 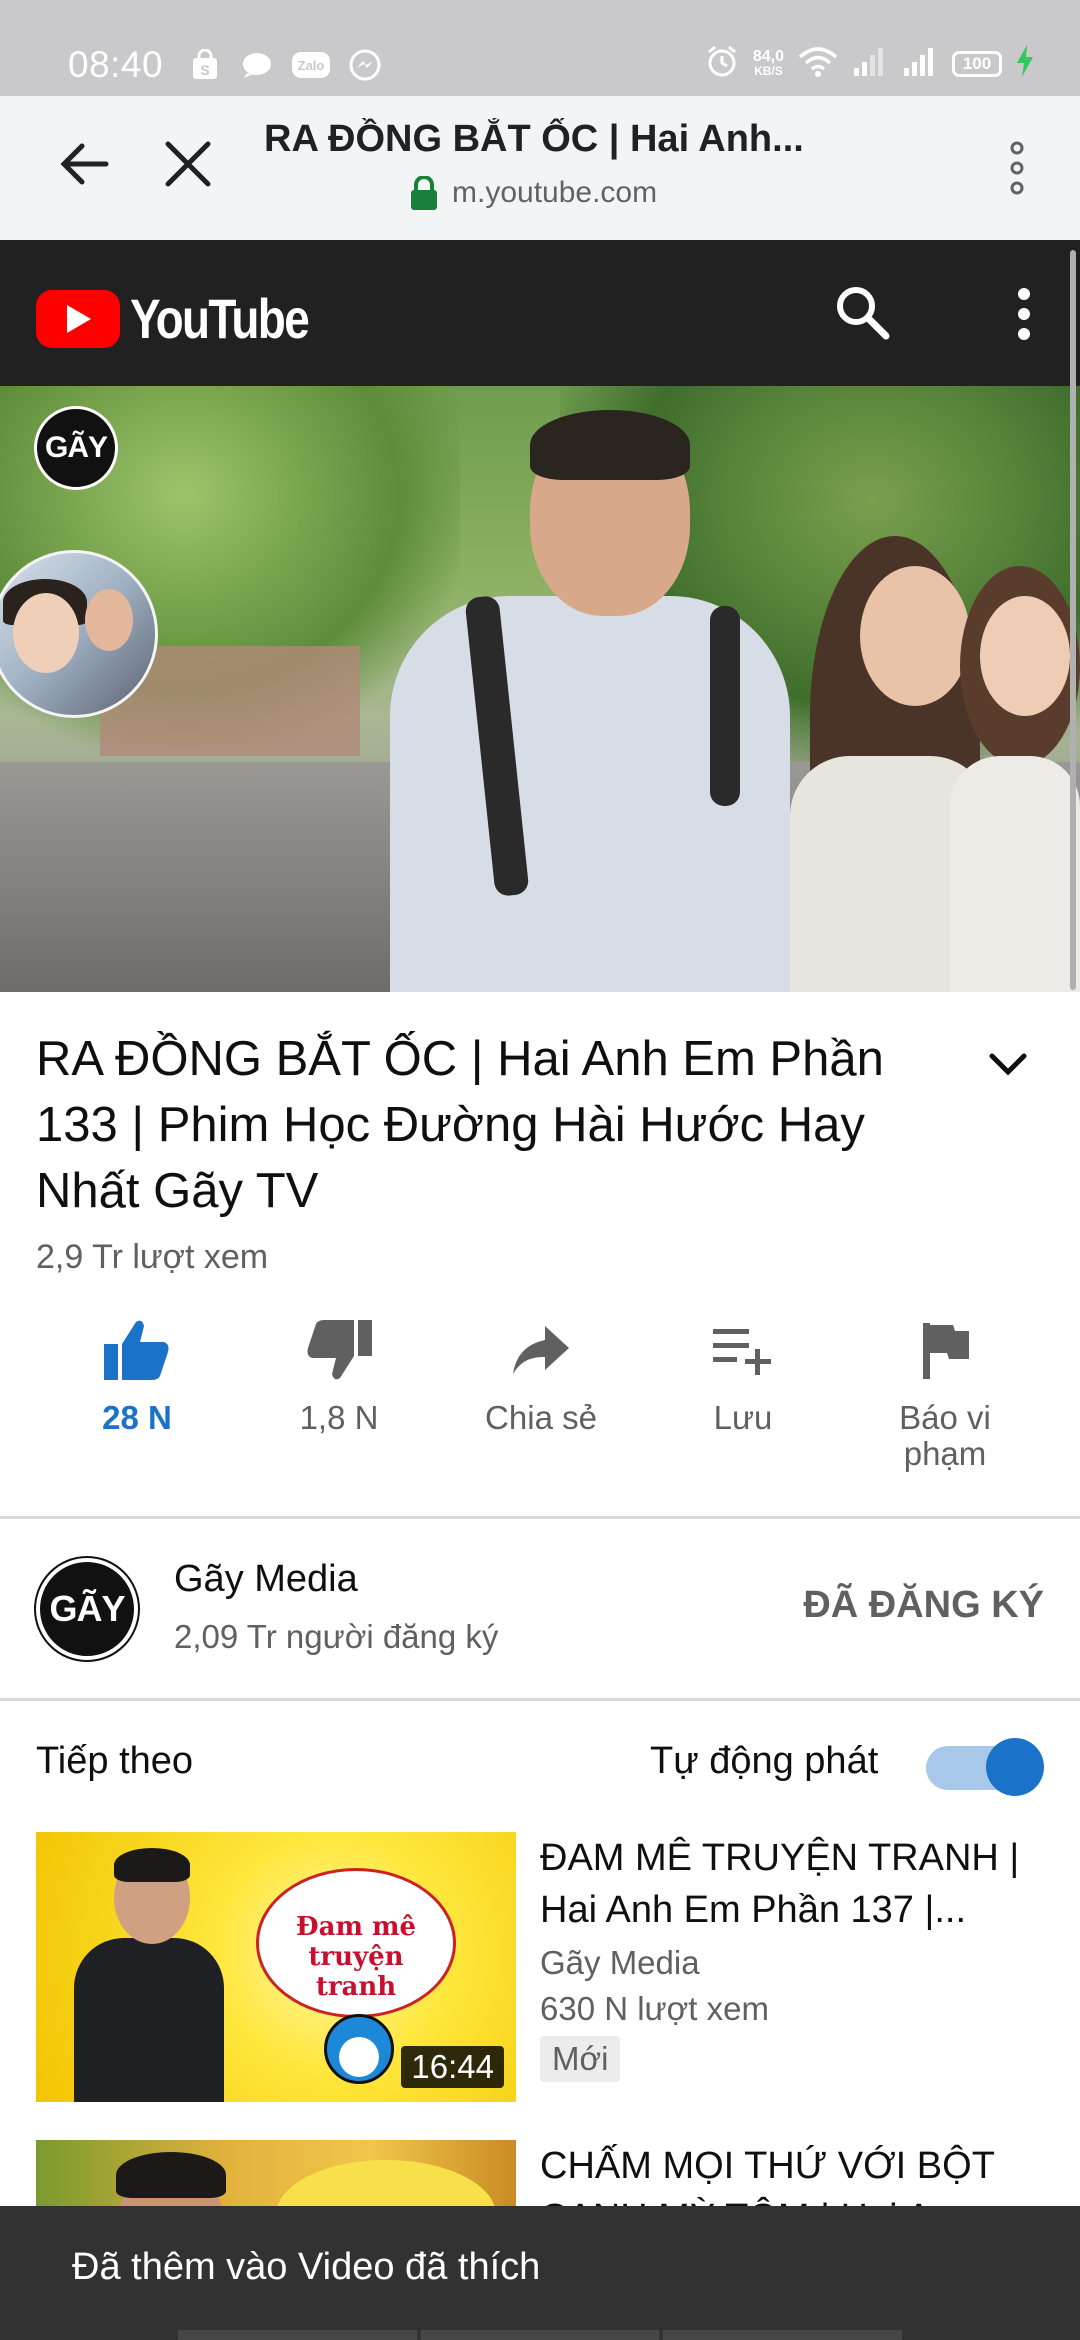 I want to click on system-icons: 84,0 KB/S 100, so click(x=869, y=63).